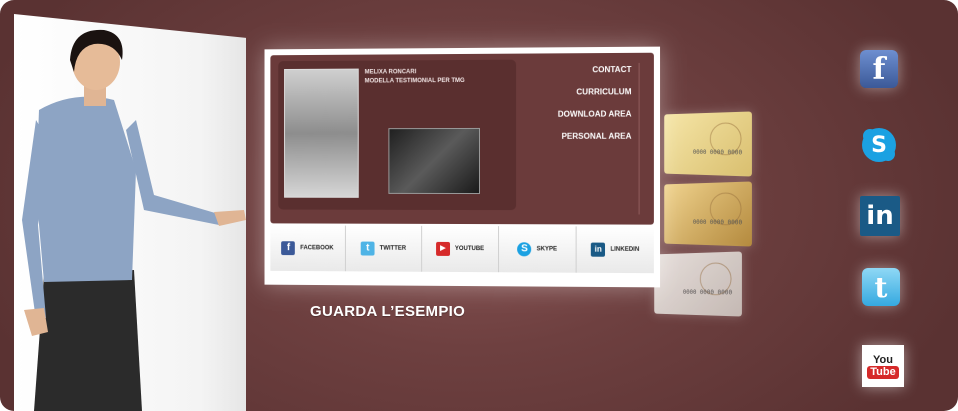  I want to click on menu-item-contact: CONTACT, so click(594, 76).